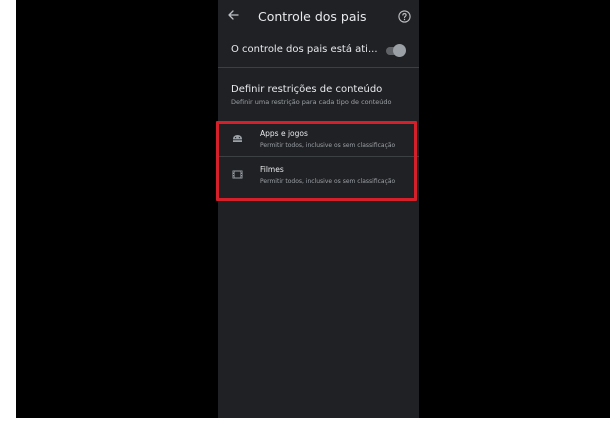 The width and height of the screenshot is (610, 431). Describe the element at coordinates (312, 16) in the screenshot. I see `page-title: Controle dos pais` at that location.